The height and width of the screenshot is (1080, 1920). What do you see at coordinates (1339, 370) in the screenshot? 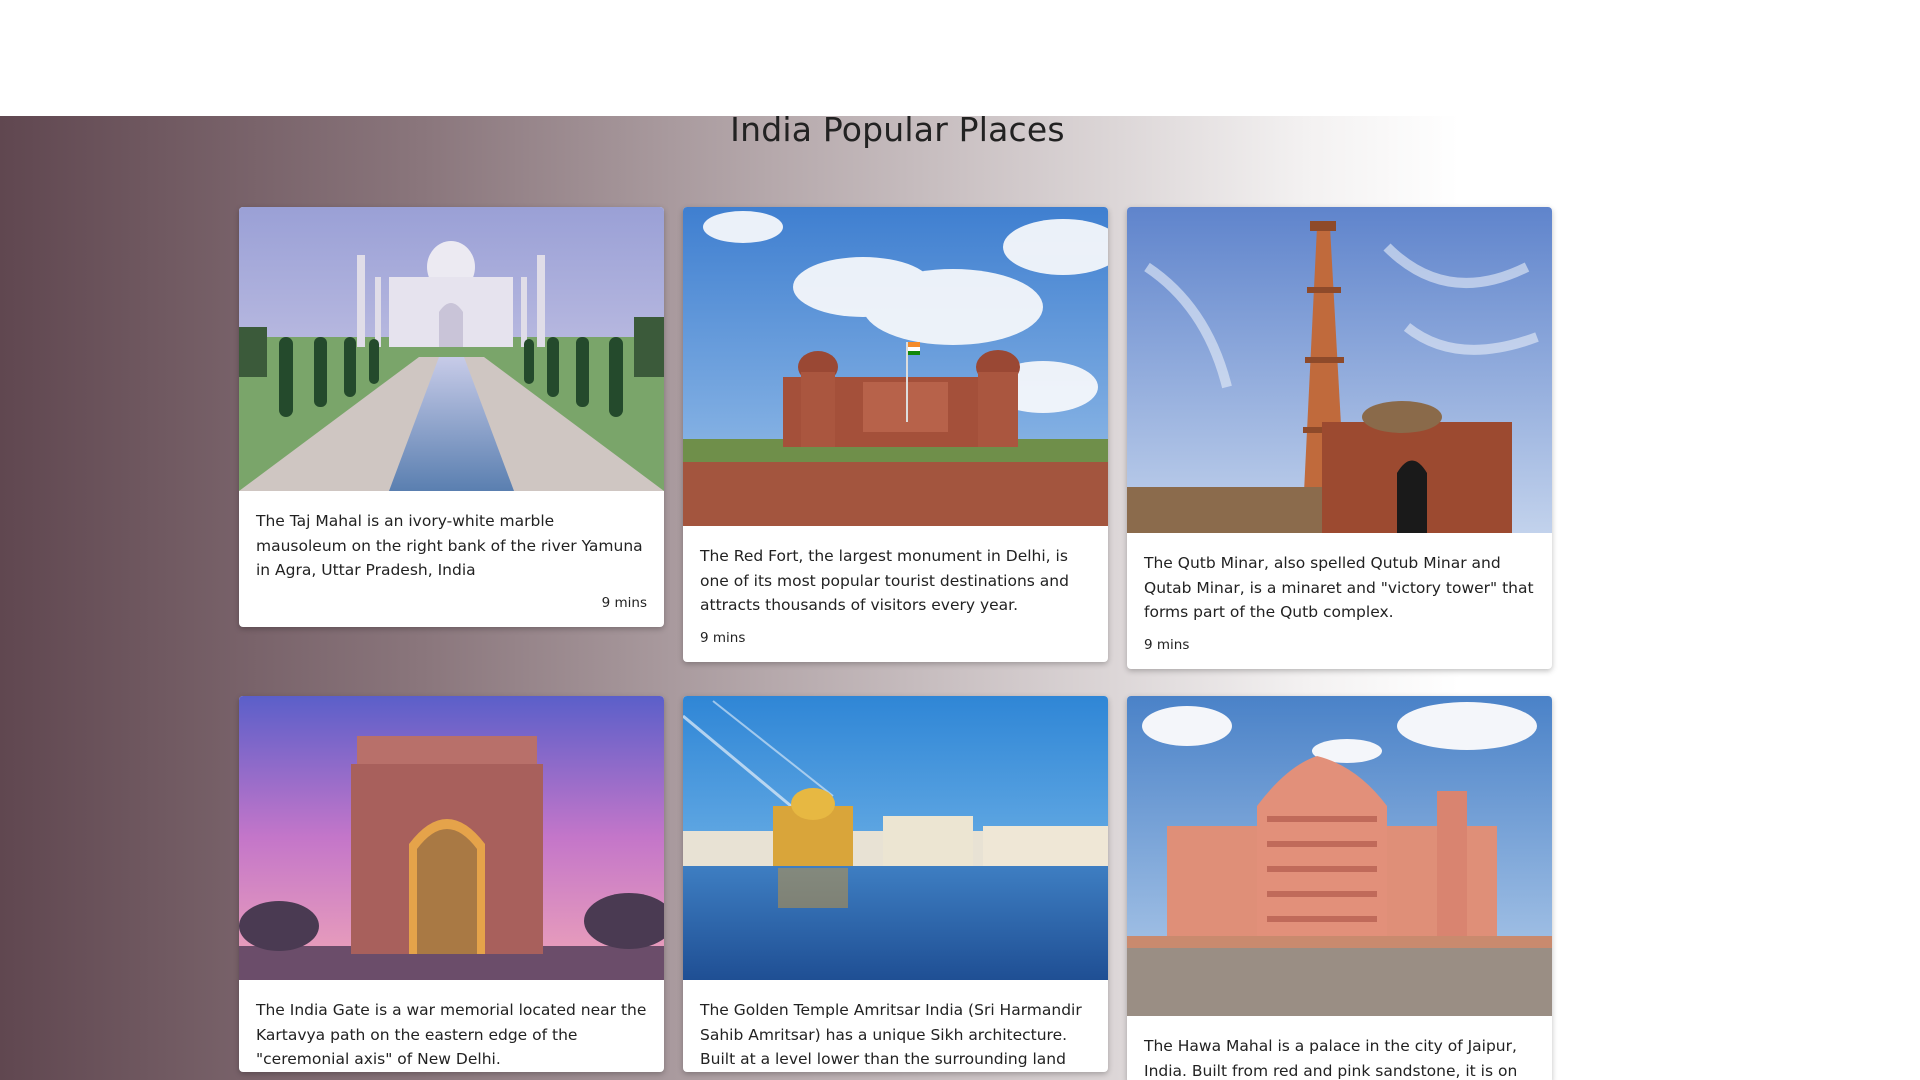
I see `qutb-minar-image` at bounding box center [1339, 370].